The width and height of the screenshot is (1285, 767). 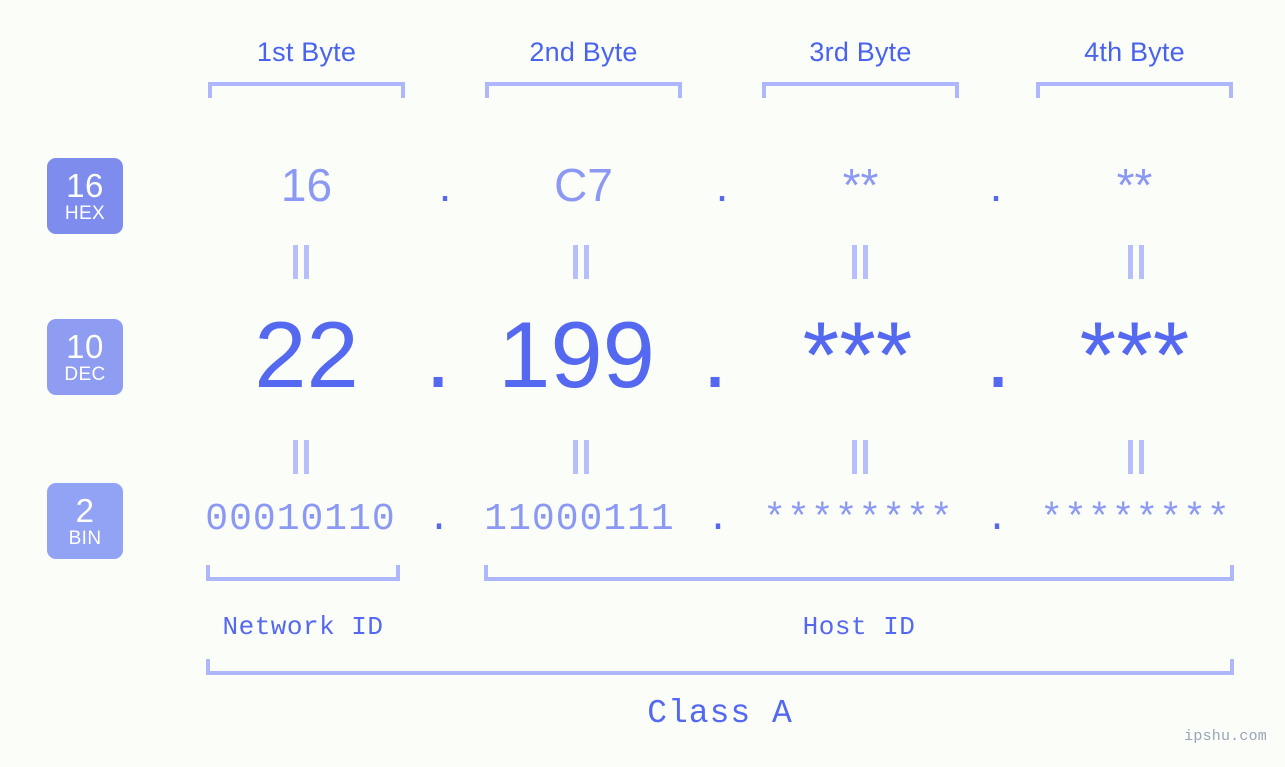 What do you see at coordinates (306, 52) in the screenshot?
I see `byte-header-label-1: 1st Byte` at bounding box center [306, 52].